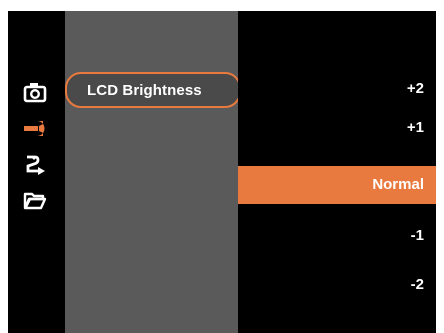 The image size is (444, 333). Describe the element at coordinates (35, 92) in the screenshot. I see `camera-icon` at that location.